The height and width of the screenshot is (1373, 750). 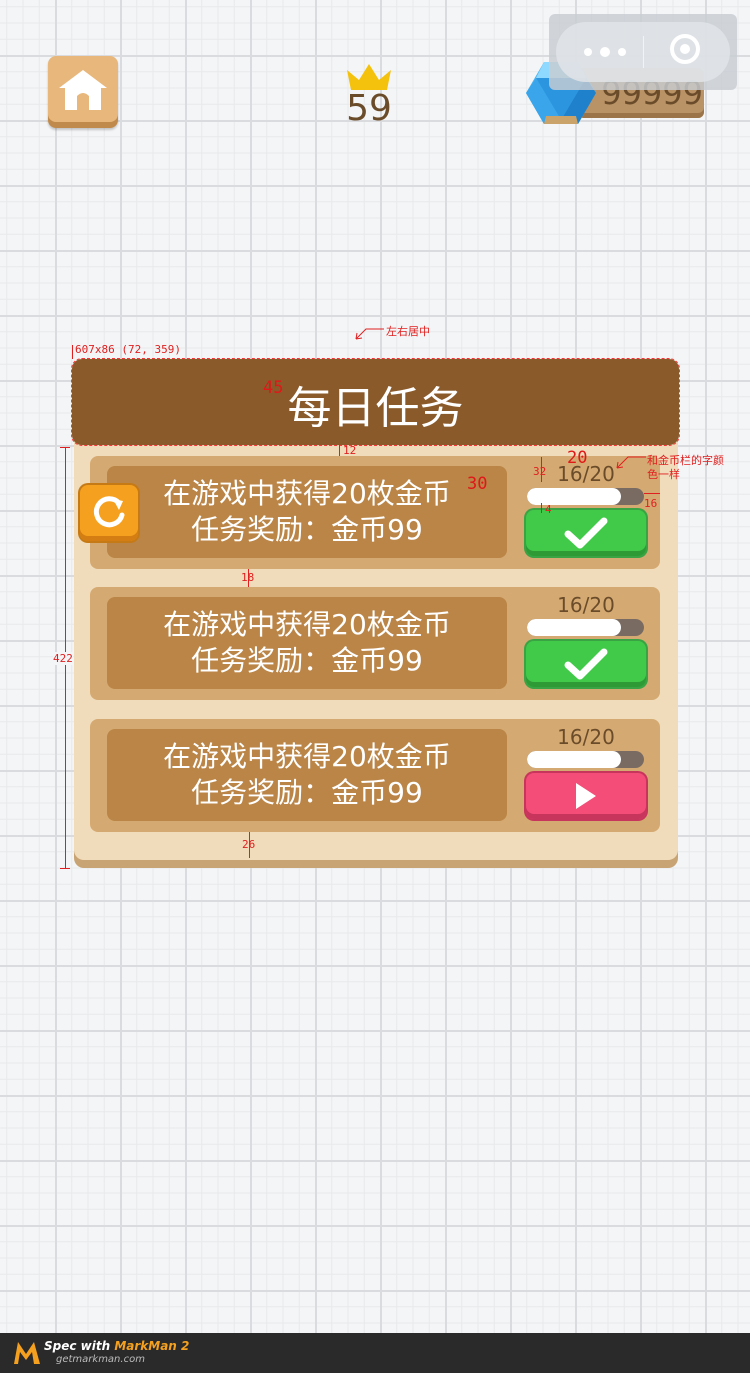 I want to click on menu-capsule, so click(x=643, y=52).